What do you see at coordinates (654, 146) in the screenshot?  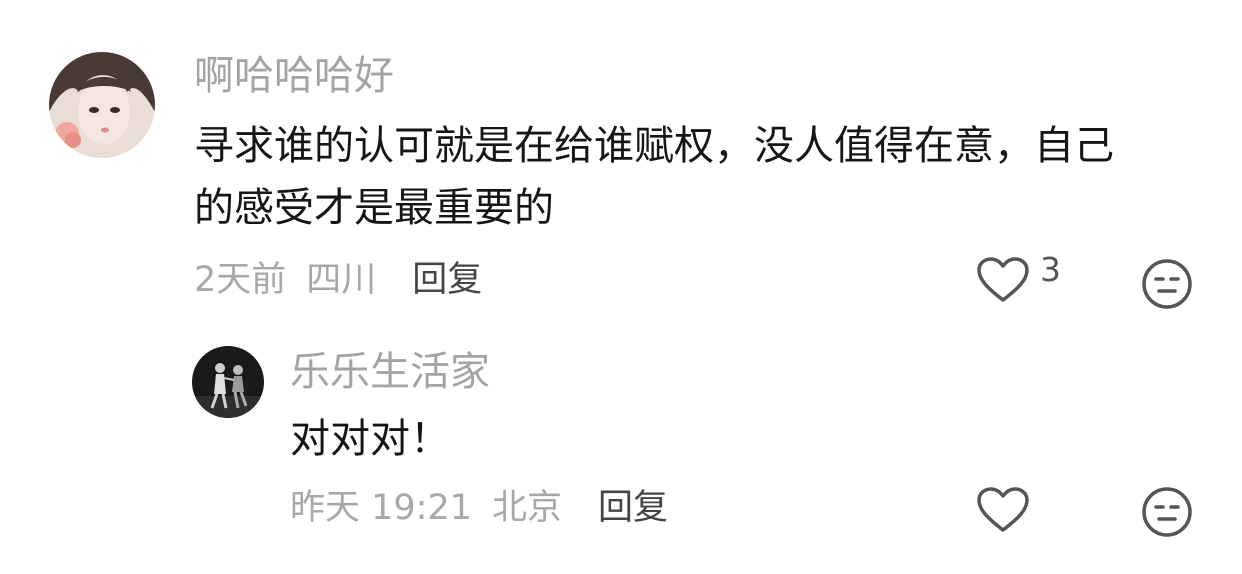 I see `comment-text-line: 寻求谁的认可就是在给谁赋权，没人值得在意，自己` at bounding box center [654, 146].